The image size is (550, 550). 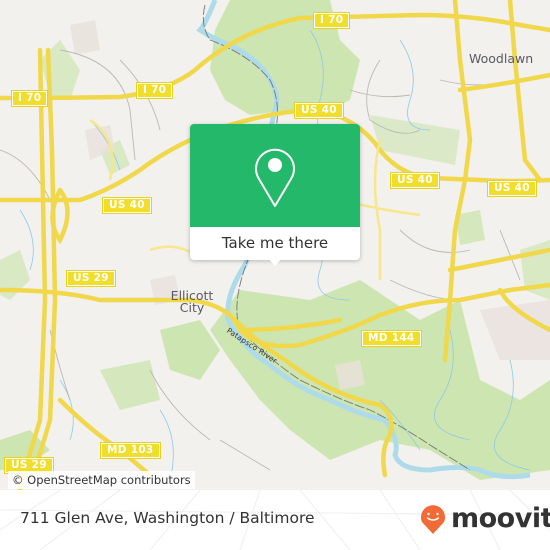 I want to click on popup-pointer, so click(x=275, y=262).